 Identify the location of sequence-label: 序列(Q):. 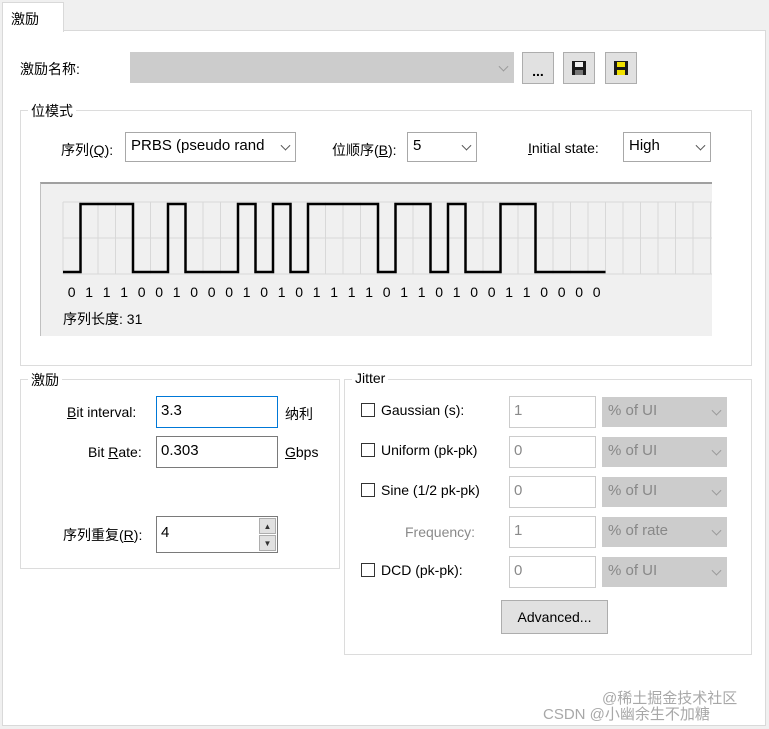
(87, 150).